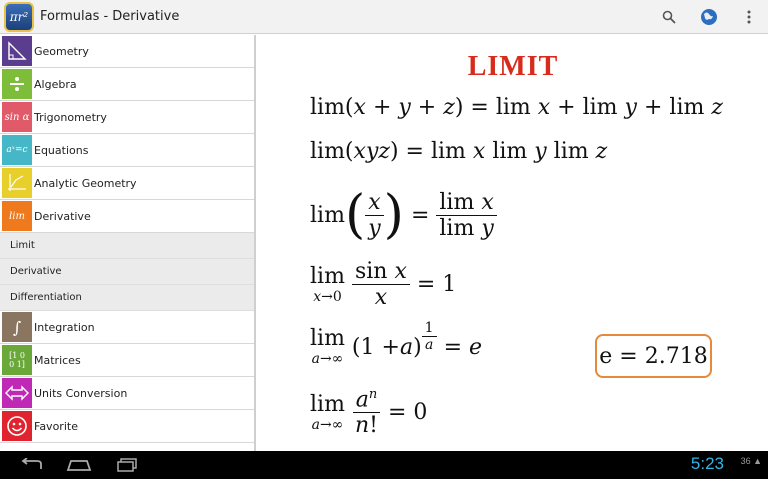 The width and height of the screenshot is (768, 479). I want to click on graph-icon, so click(17, 183).